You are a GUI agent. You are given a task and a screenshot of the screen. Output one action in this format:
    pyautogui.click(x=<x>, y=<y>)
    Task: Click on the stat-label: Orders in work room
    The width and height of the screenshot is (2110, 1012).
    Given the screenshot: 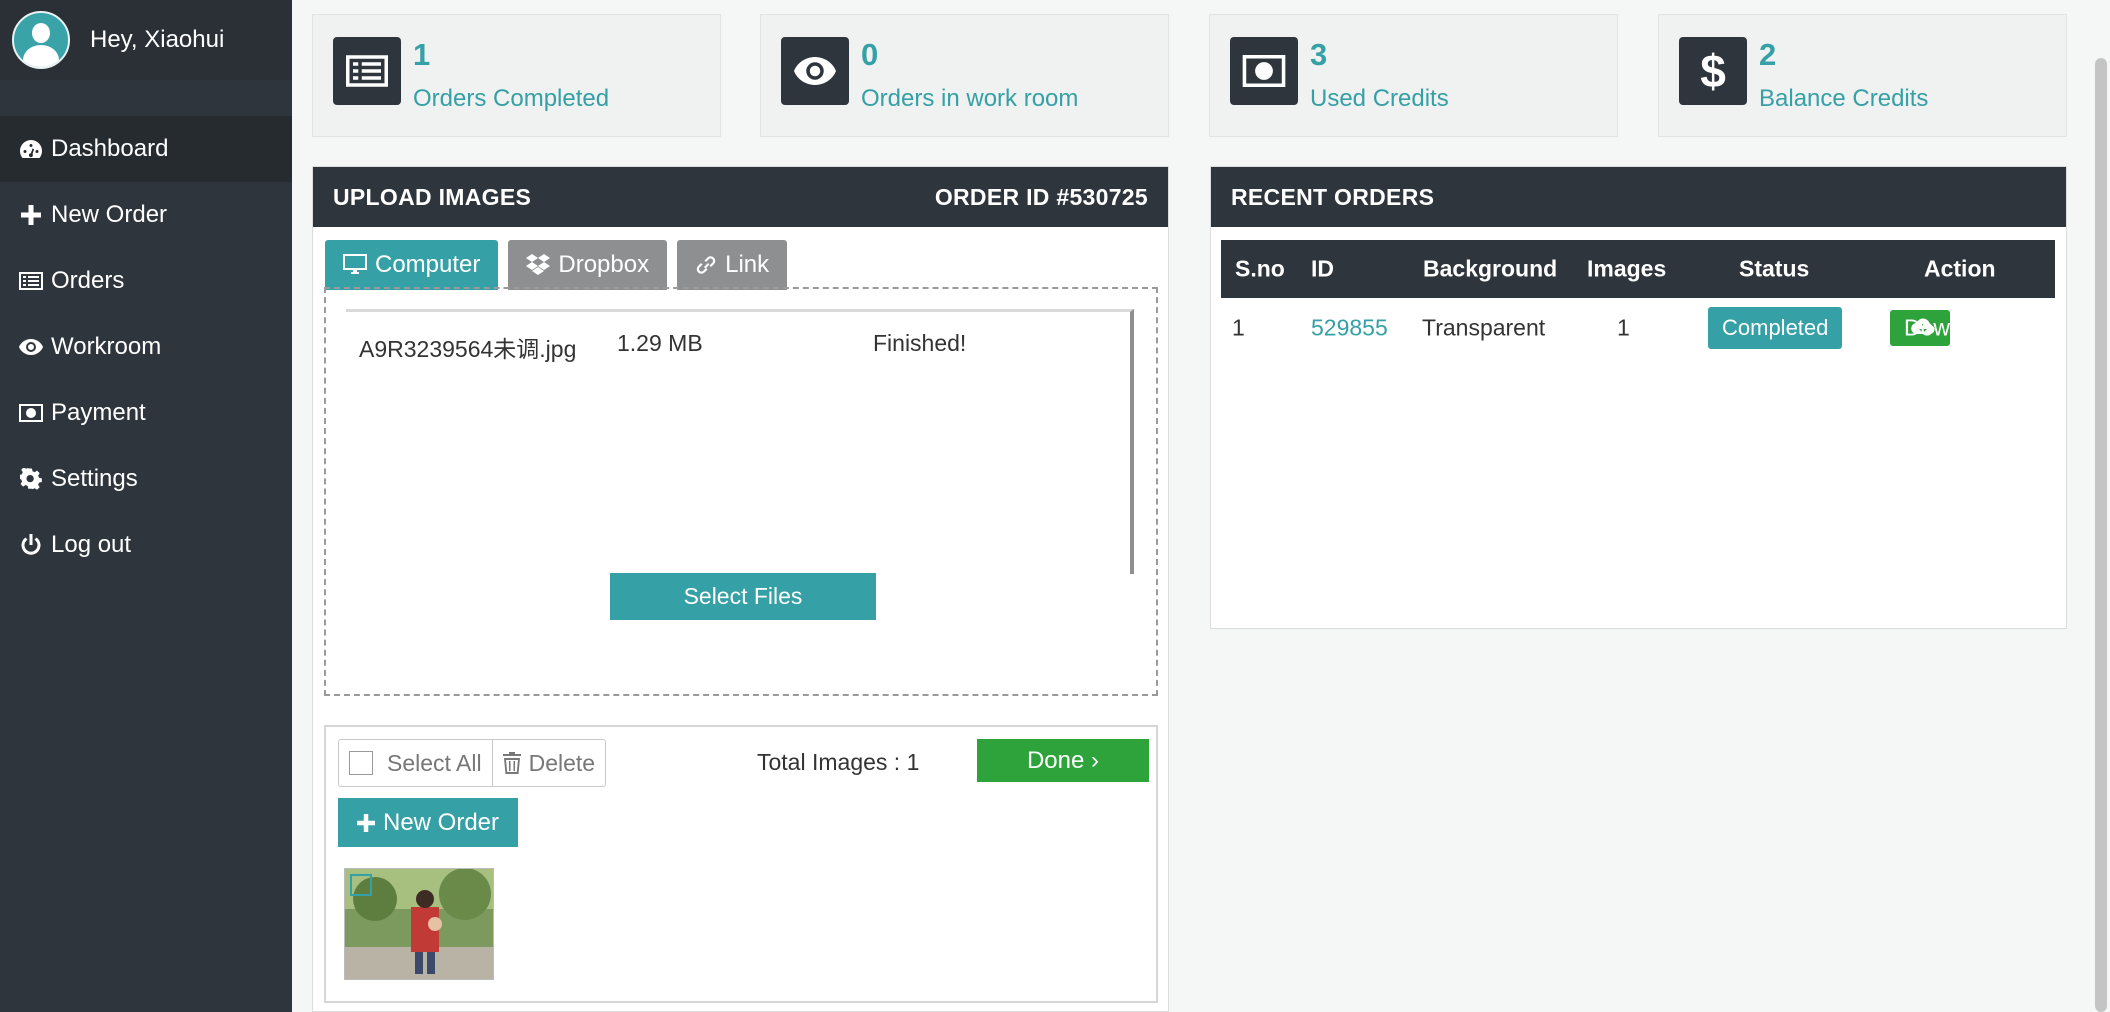 What is the action you would take?
    pyautogui.click(x=970, y=98)
    